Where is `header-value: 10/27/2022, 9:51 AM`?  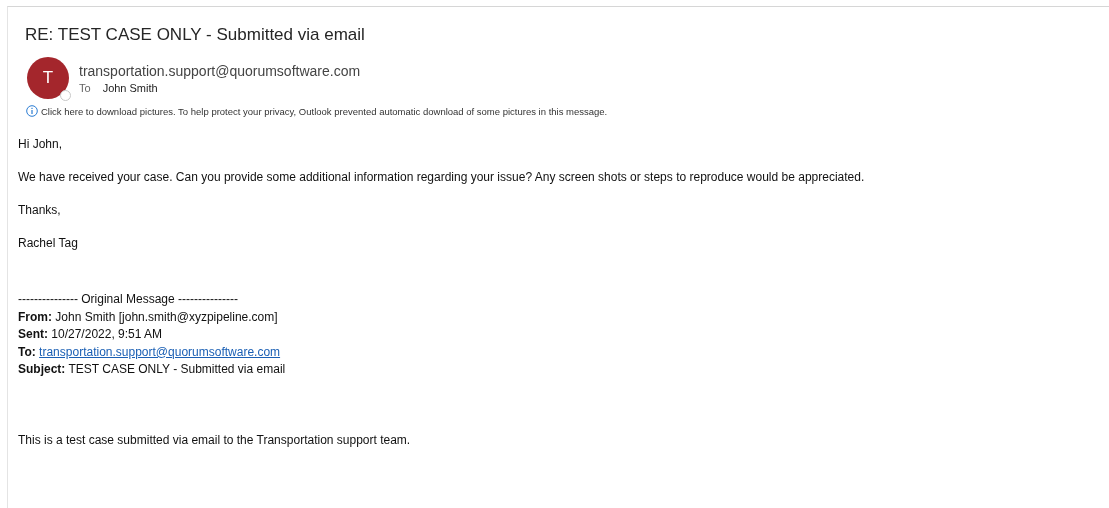 header-value: 10/27/2022, 9:51 AM is located at coordinates (107, 334).